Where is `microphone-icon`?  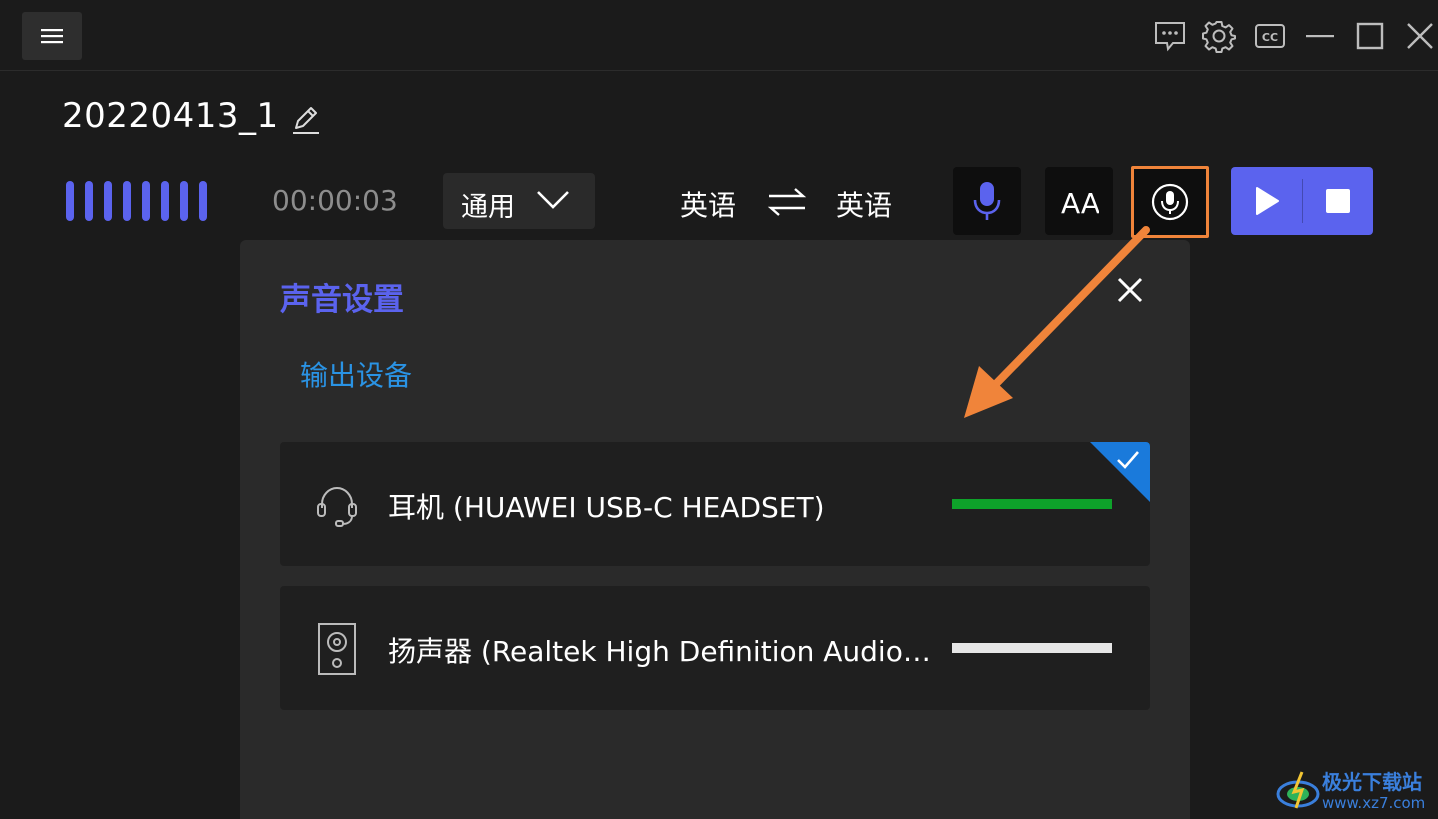 microphone-icon is located at coordinates (987, 201).